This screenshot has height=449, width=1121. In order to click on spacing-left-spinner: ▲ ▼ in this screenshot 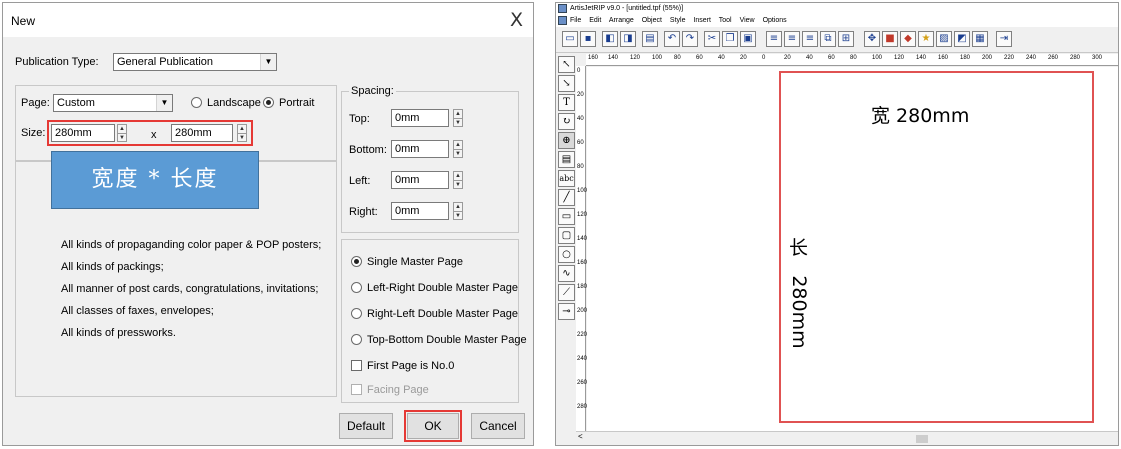, I will do `click(458, 180)`.